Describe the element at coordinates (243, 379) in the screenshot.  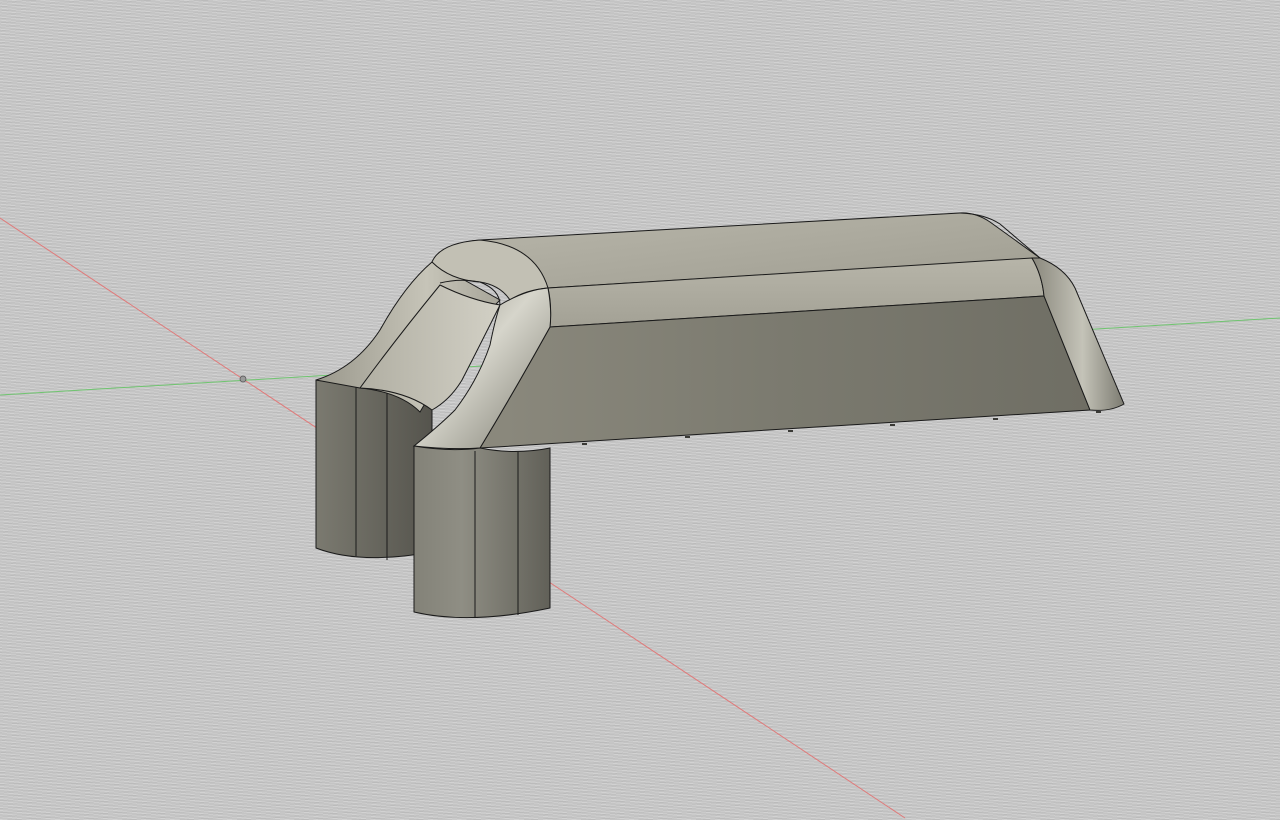
I see `origin-point` at that location.